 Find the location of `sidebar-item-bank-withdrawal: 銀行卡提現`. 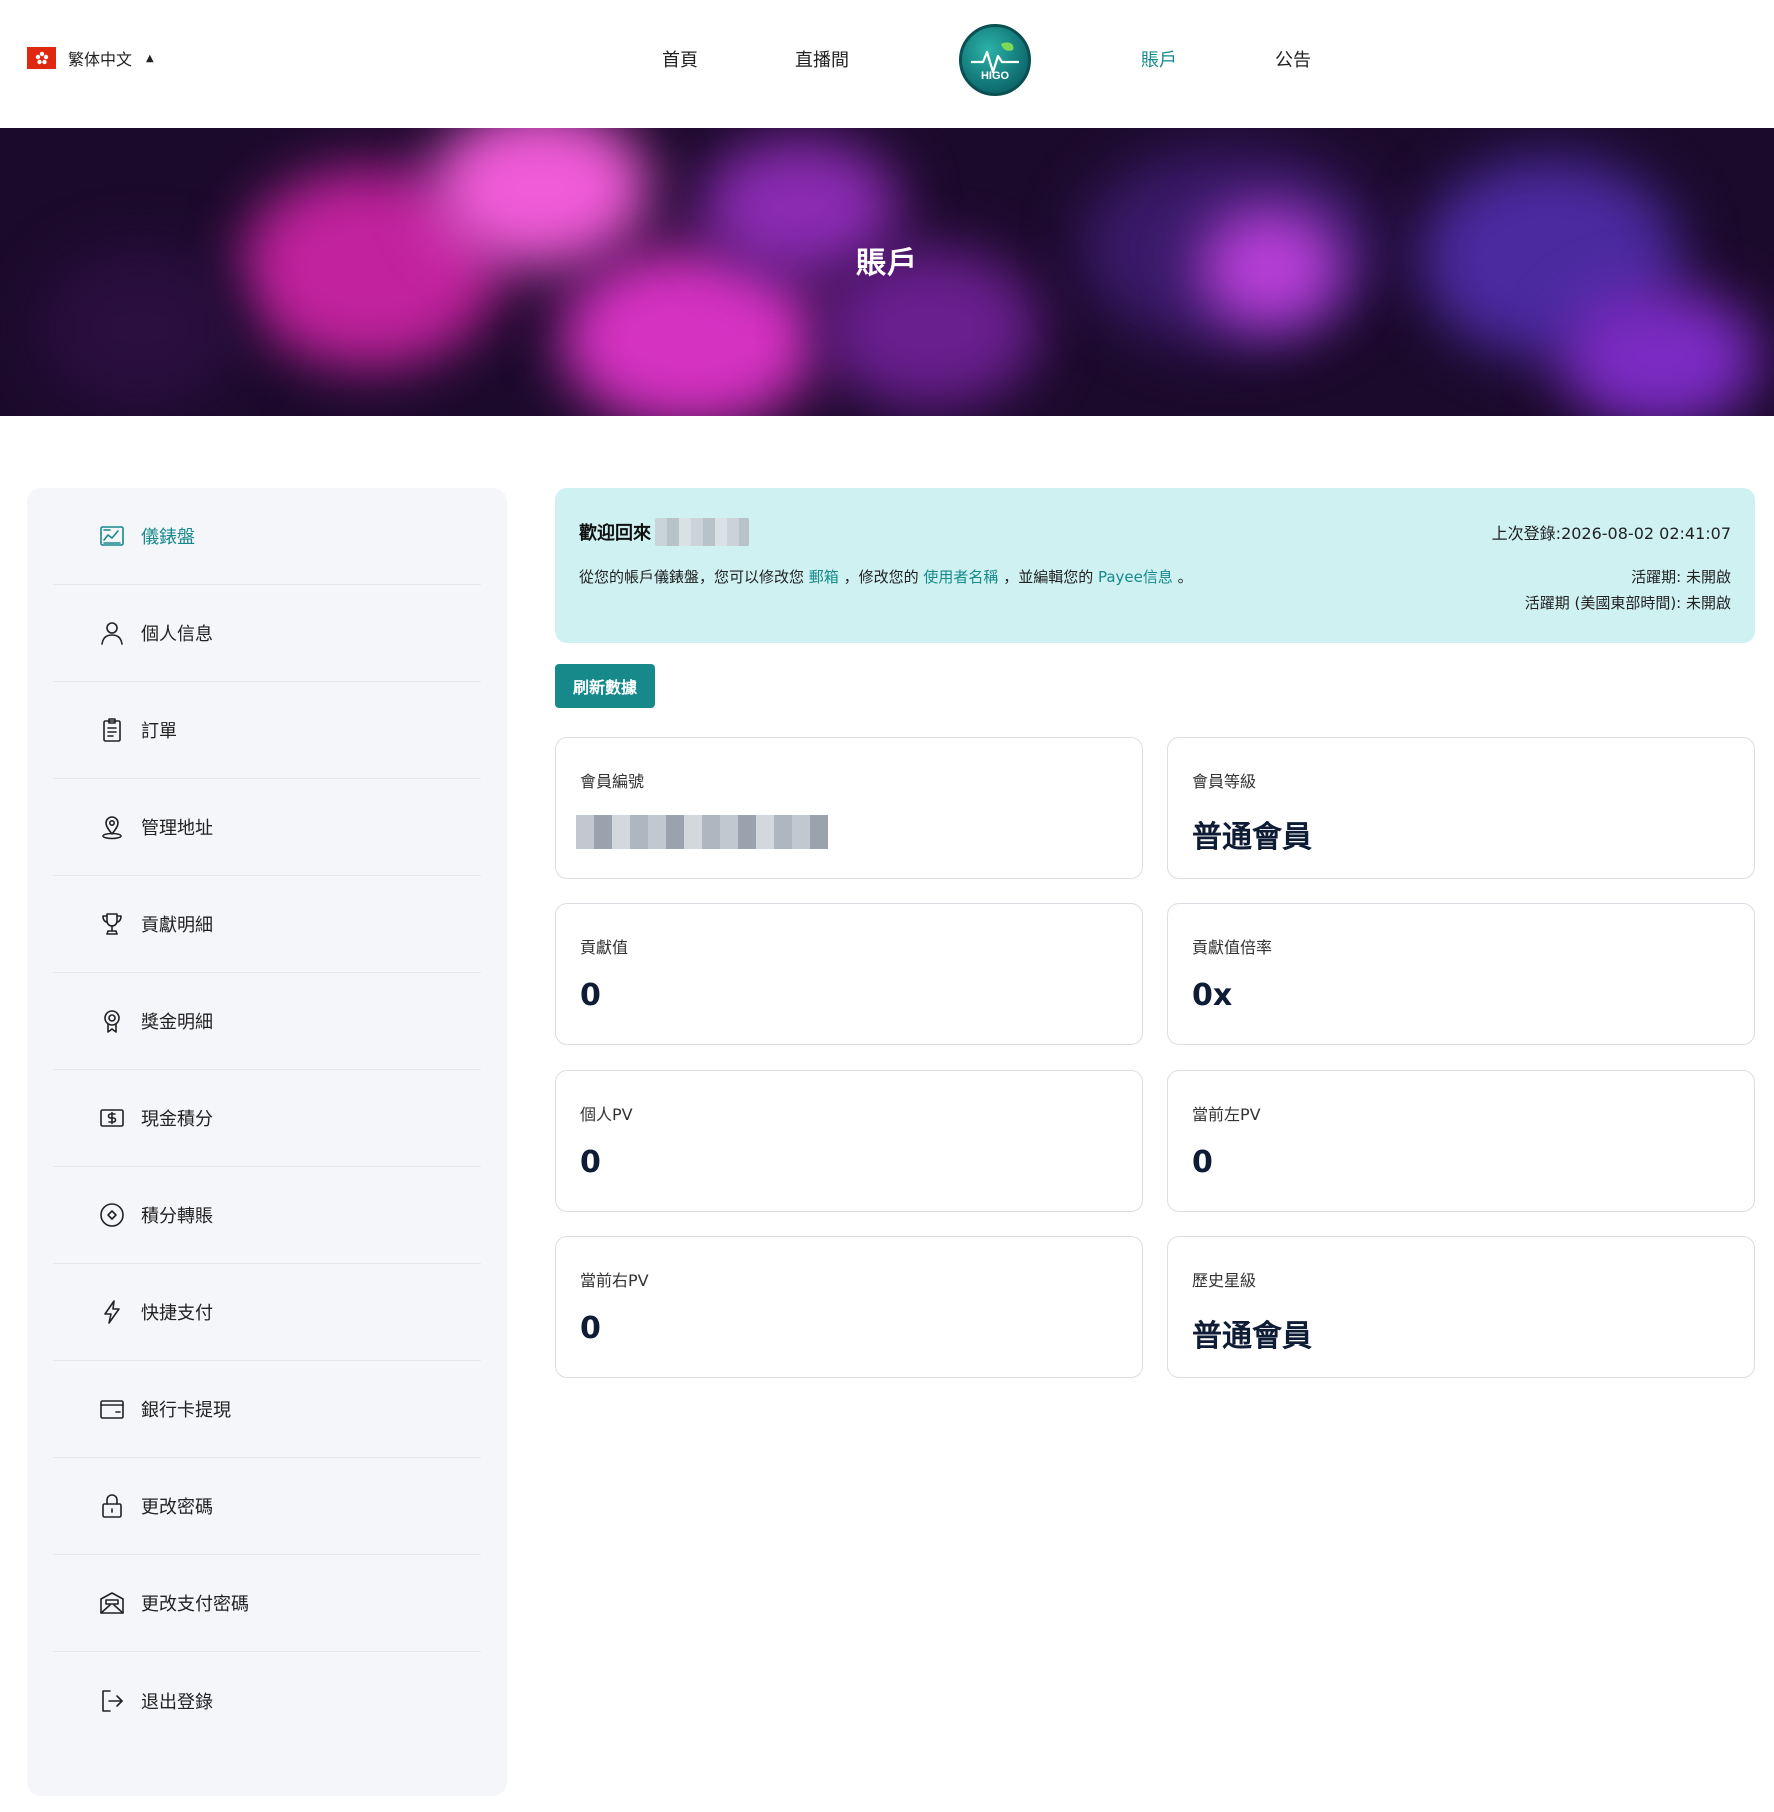

sidebar-item-bank-withdrawal: 銀行卡提現 is located at coordinates (267, 1409).